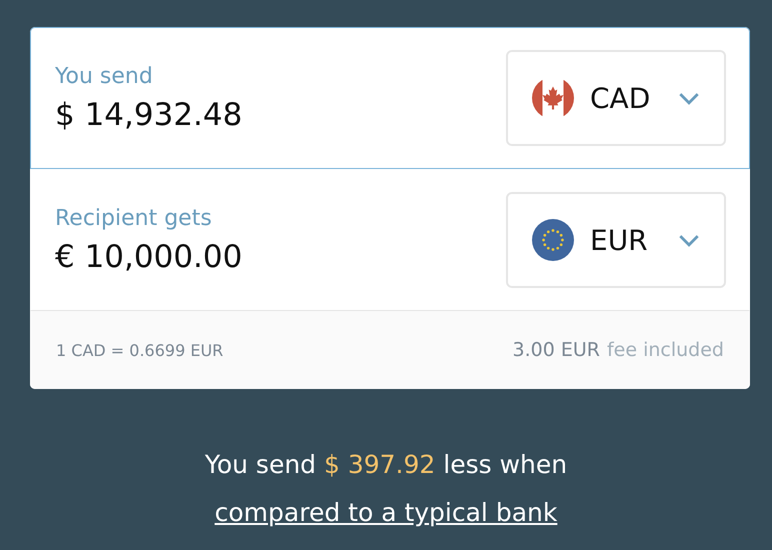 The height and width of the screenshot is (550, 772). Describe the element at coordinates (148, 256) in the screenshot. I see `amount-value: € 10,000.00` at that location.